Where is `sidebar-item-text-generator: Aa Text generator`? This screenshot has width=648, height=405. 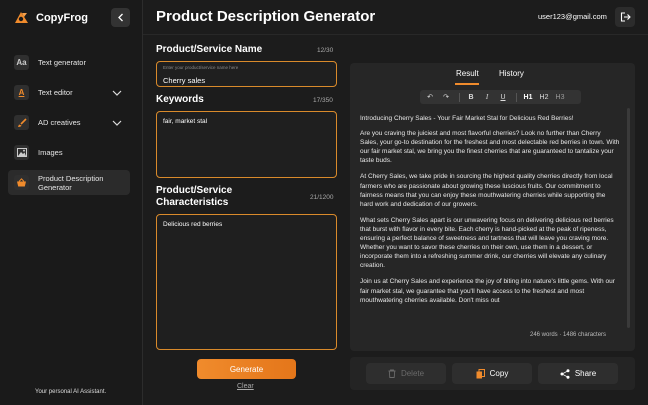
sidebar-item-text-generator: Aa Text generator is located at coordinates (69, 62).